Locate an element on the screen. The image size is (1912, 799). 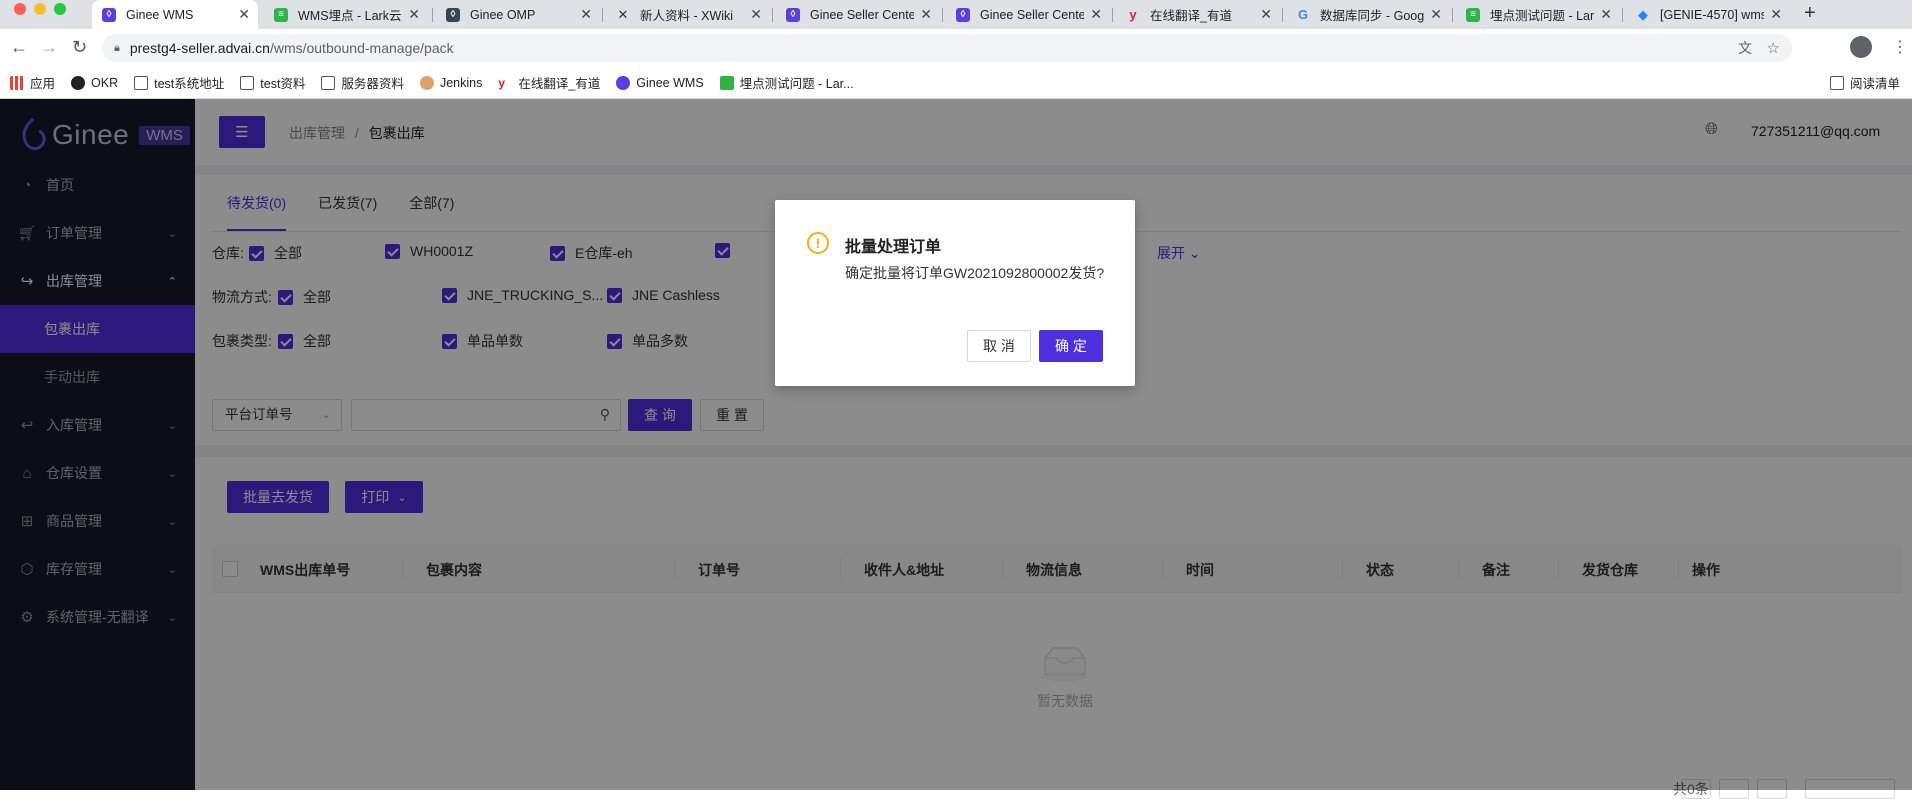
ginee-icon is located at coordinates (623, 82).